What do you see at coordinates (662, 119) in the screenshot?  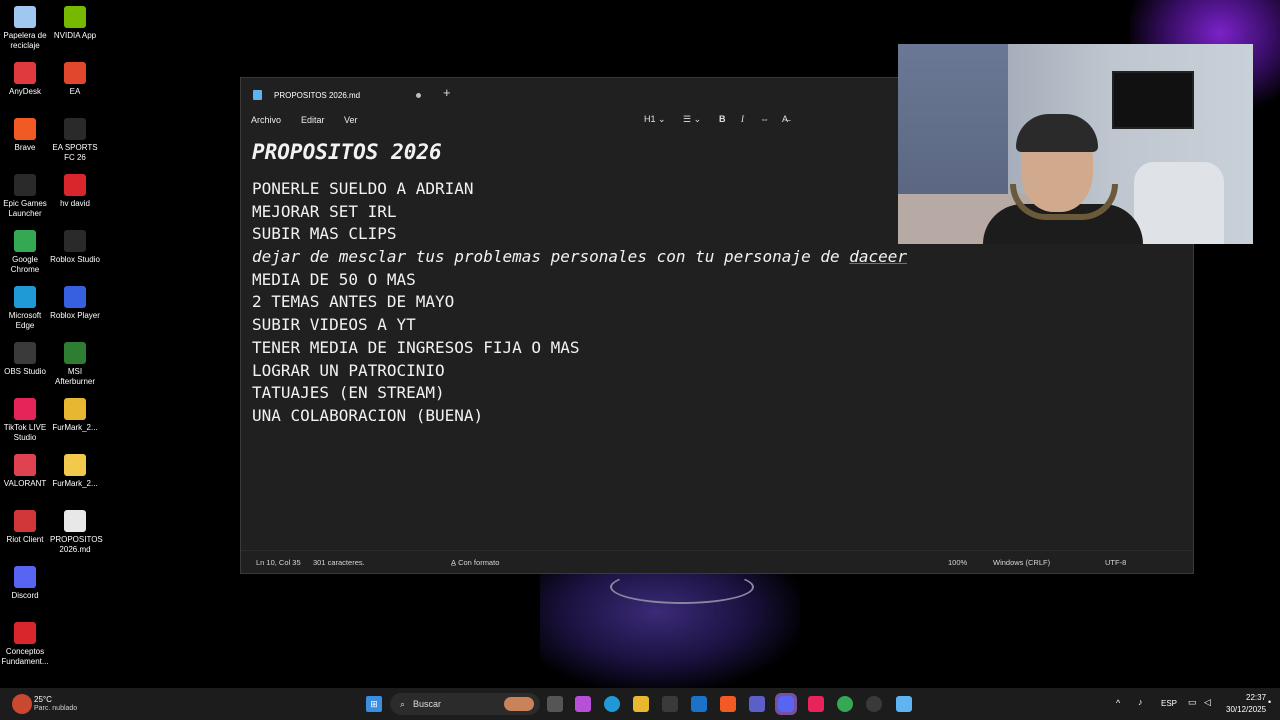 I see `chevron-down-icon: ⌄` at bounding box center [662, 119].